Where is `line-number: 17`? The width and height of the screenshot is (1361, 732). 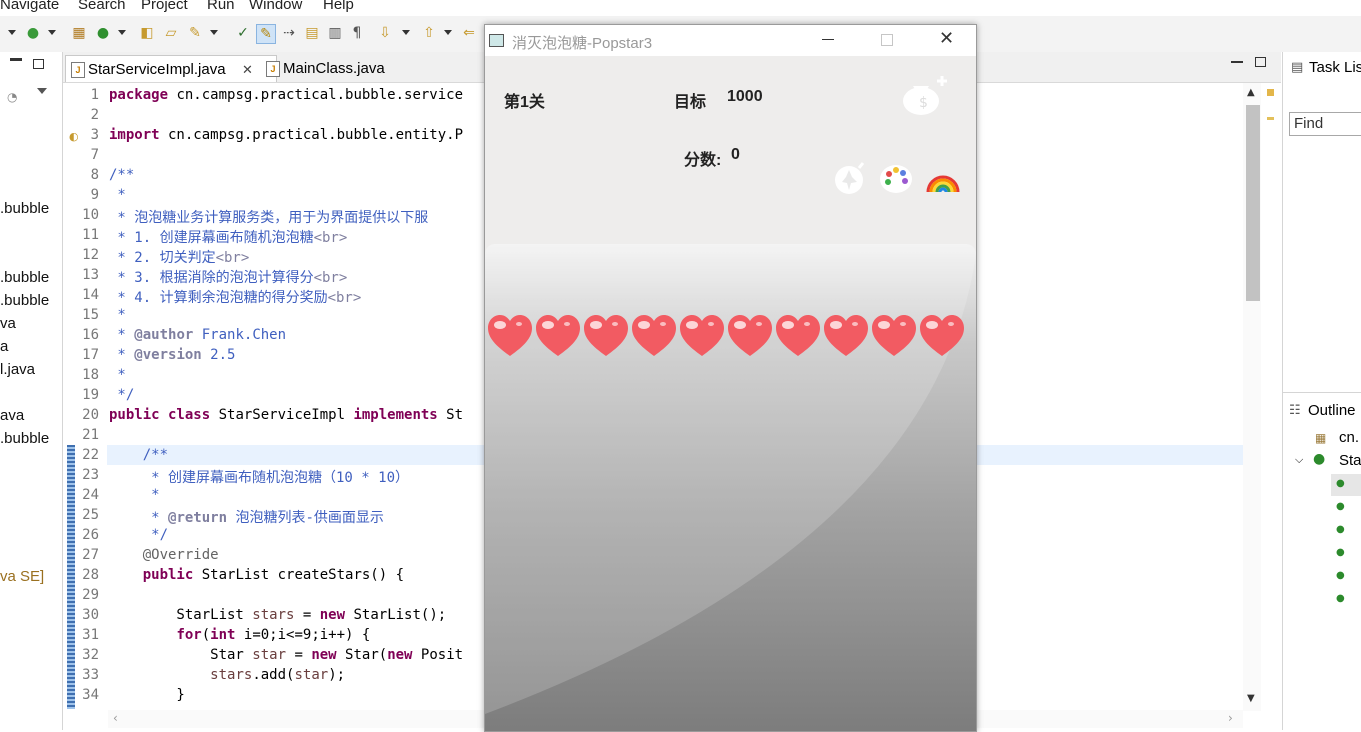 line-number: 17 is located at coordinates (90, 355).